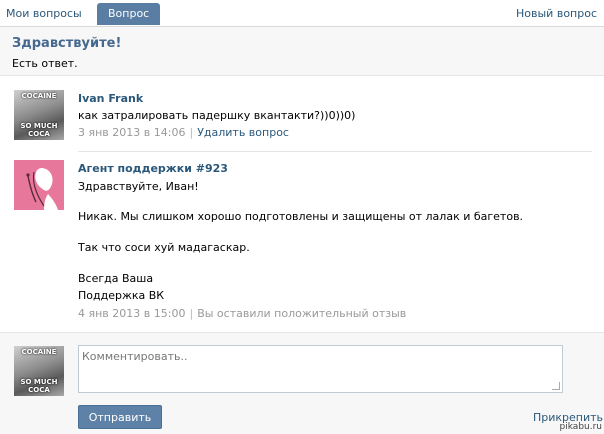  Describe the element at coordinates (164, 247) in the screenshot. I see `message-line: Так что соси хуй мадагаскар.` at that location.